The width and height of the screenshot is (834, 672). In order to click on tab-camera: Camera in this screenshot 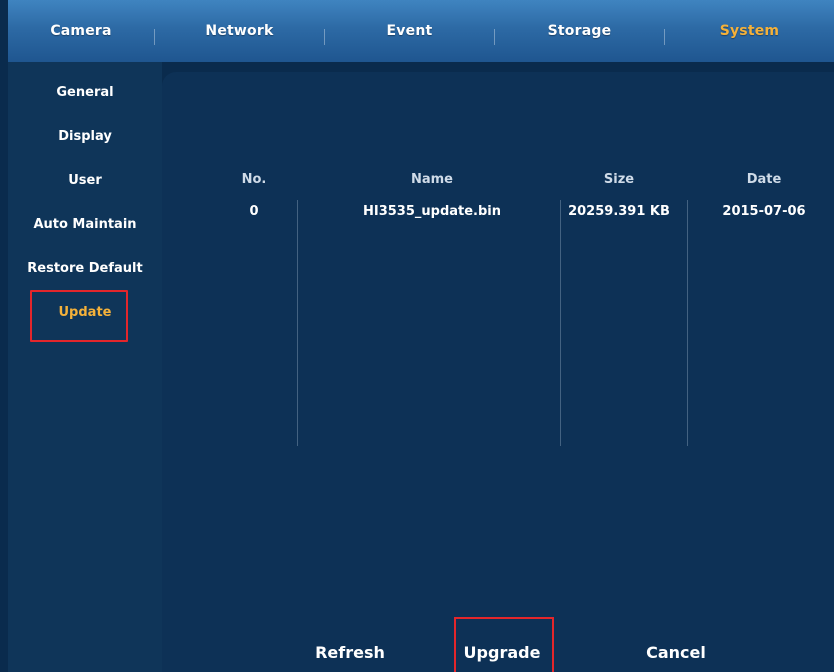, I will do `click(81, 31)`.